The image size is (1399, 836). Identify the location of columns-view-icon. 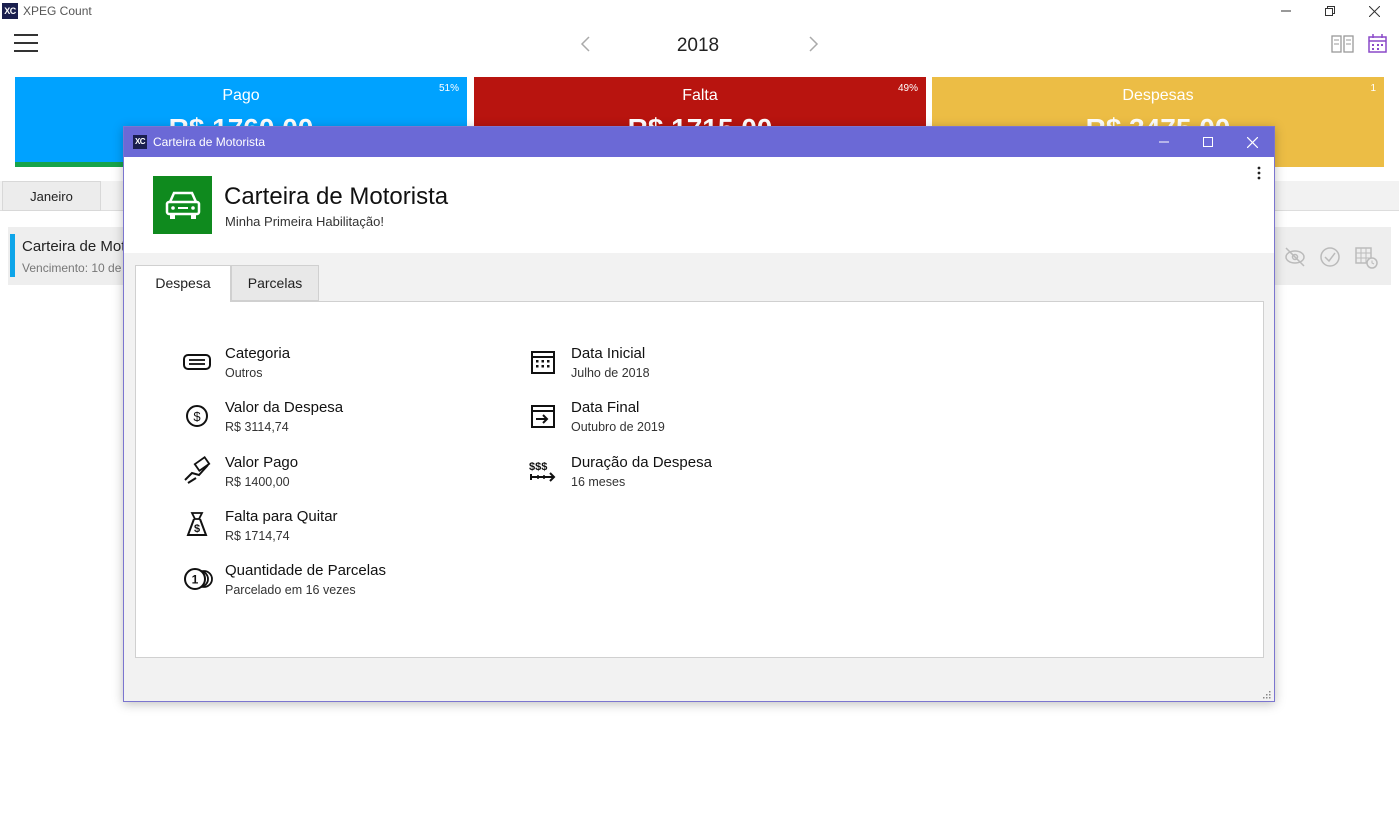
(1343, 44).